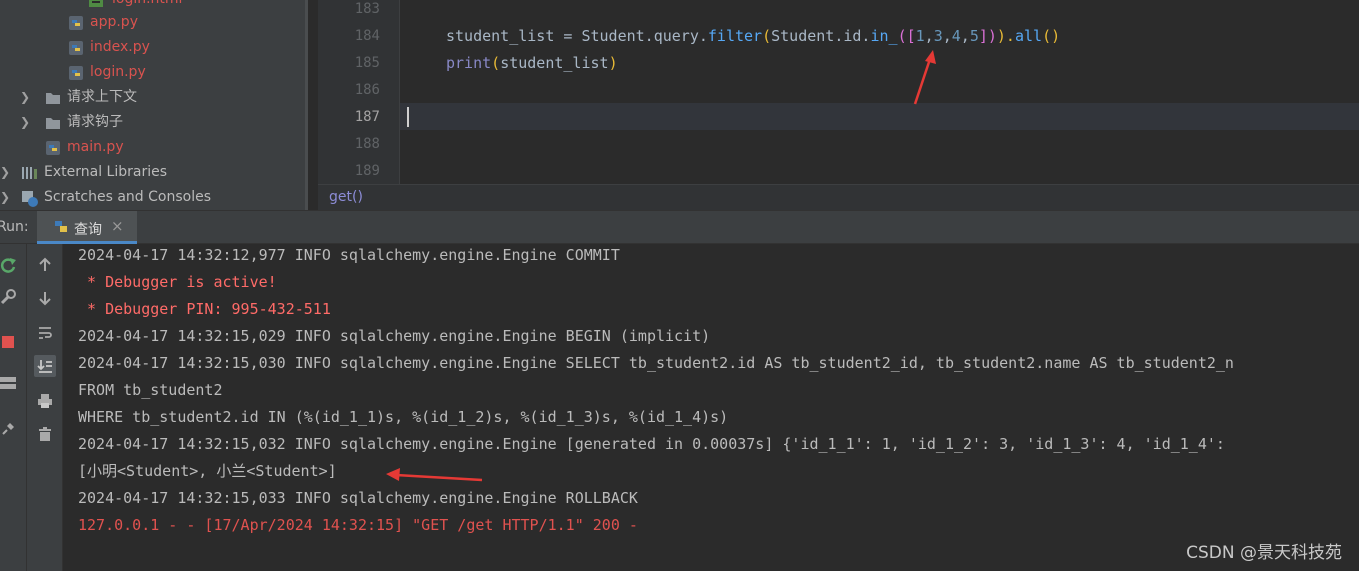 This screenshot has height=571, width=1359. I want to click on run-toolbar-secondary, so click(45, 407).